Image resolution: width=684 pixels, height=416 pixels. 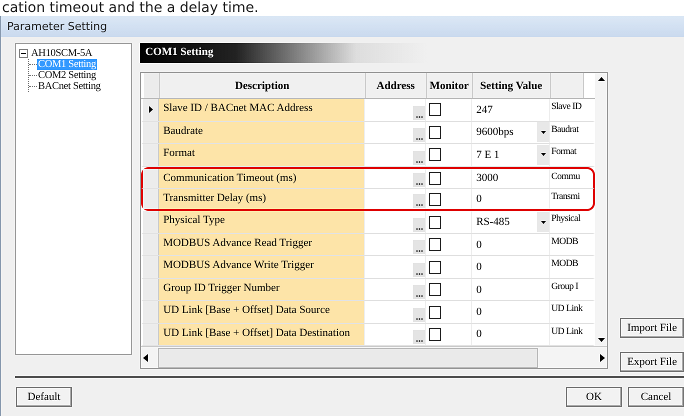 What do you see at coordinates (511, 110) in the screenshot?
I see `setting-value-cell: 247` at bounding box center [511, 110].